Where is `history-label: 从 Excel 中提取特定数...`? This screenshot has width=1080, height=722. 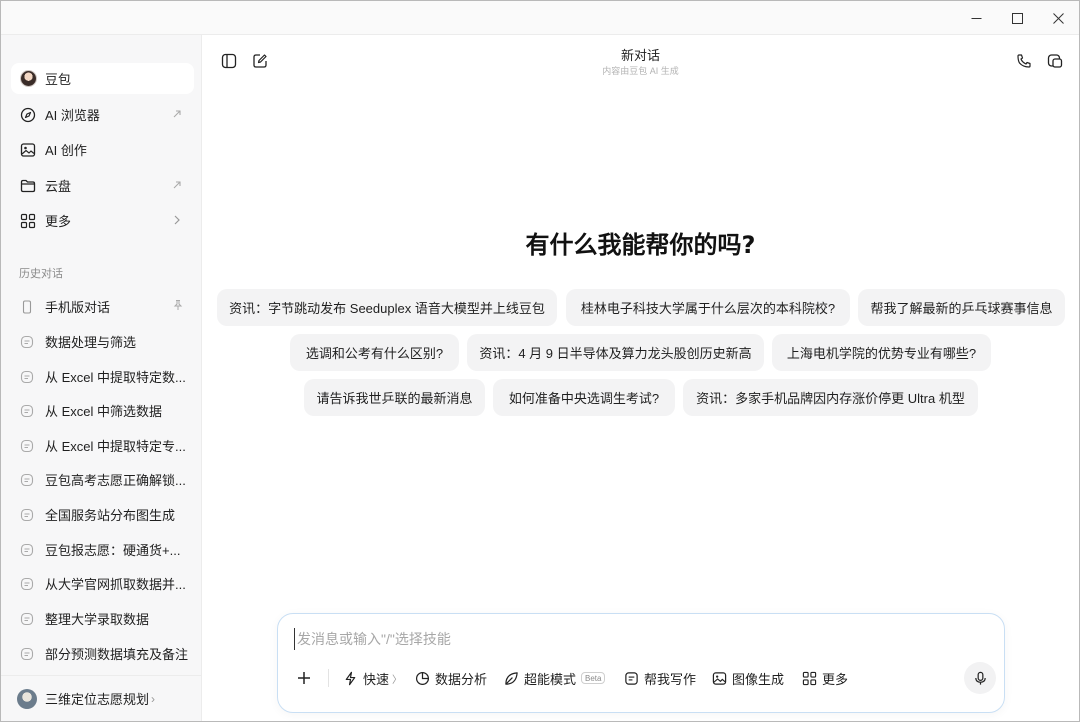
history-label: 从 Excel 中提取特定数... is located at coordinates (115, 377).